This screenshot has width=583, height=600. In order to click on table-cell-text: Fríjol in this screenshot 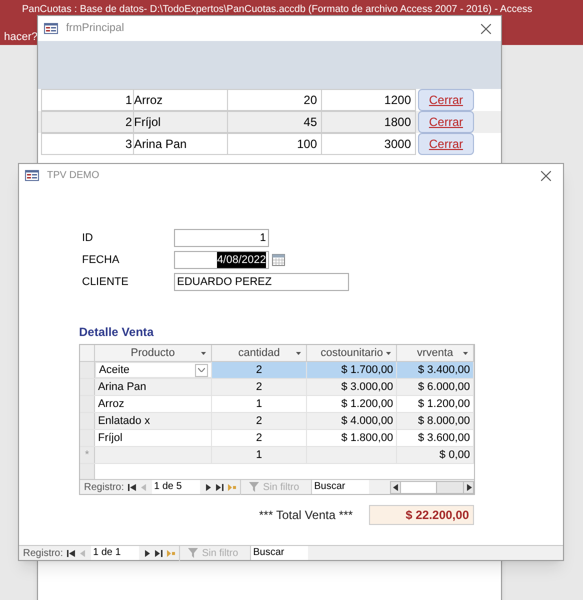, I will do `click(110, 438)`.